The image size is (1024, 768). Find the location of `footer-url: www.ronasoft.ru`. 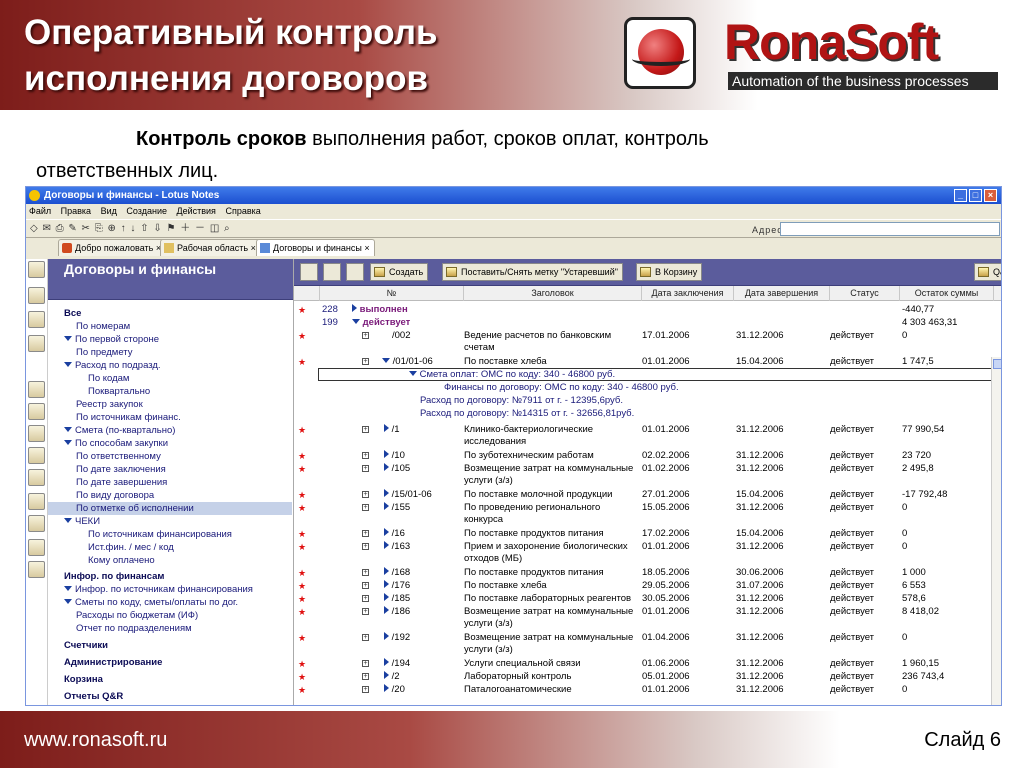

footer-url: www.ronasoft.ru is located at coordinates (95, 740).